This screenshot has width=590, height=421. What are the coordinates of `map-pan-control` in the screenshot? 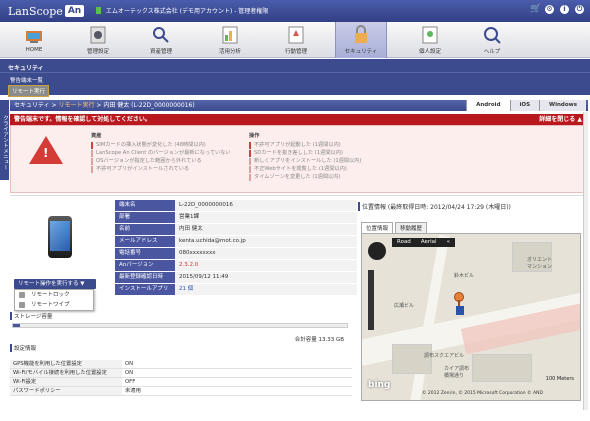 It's located at (377, 251).